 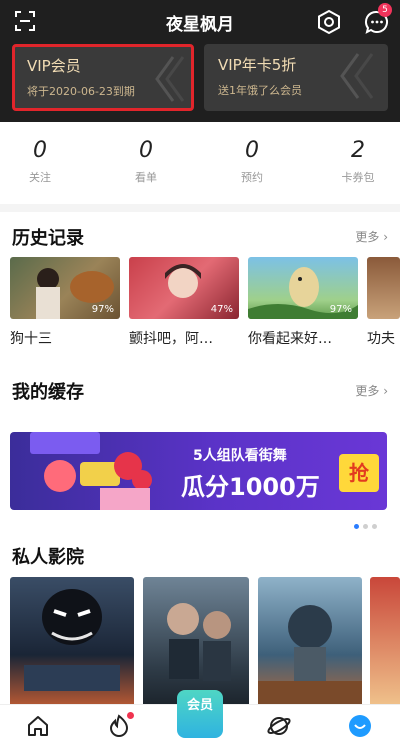 What do you see at coordinates (358, 177) in the screenshot?
I see `stat-label: 卡券包` at bounding box center [358, 177].